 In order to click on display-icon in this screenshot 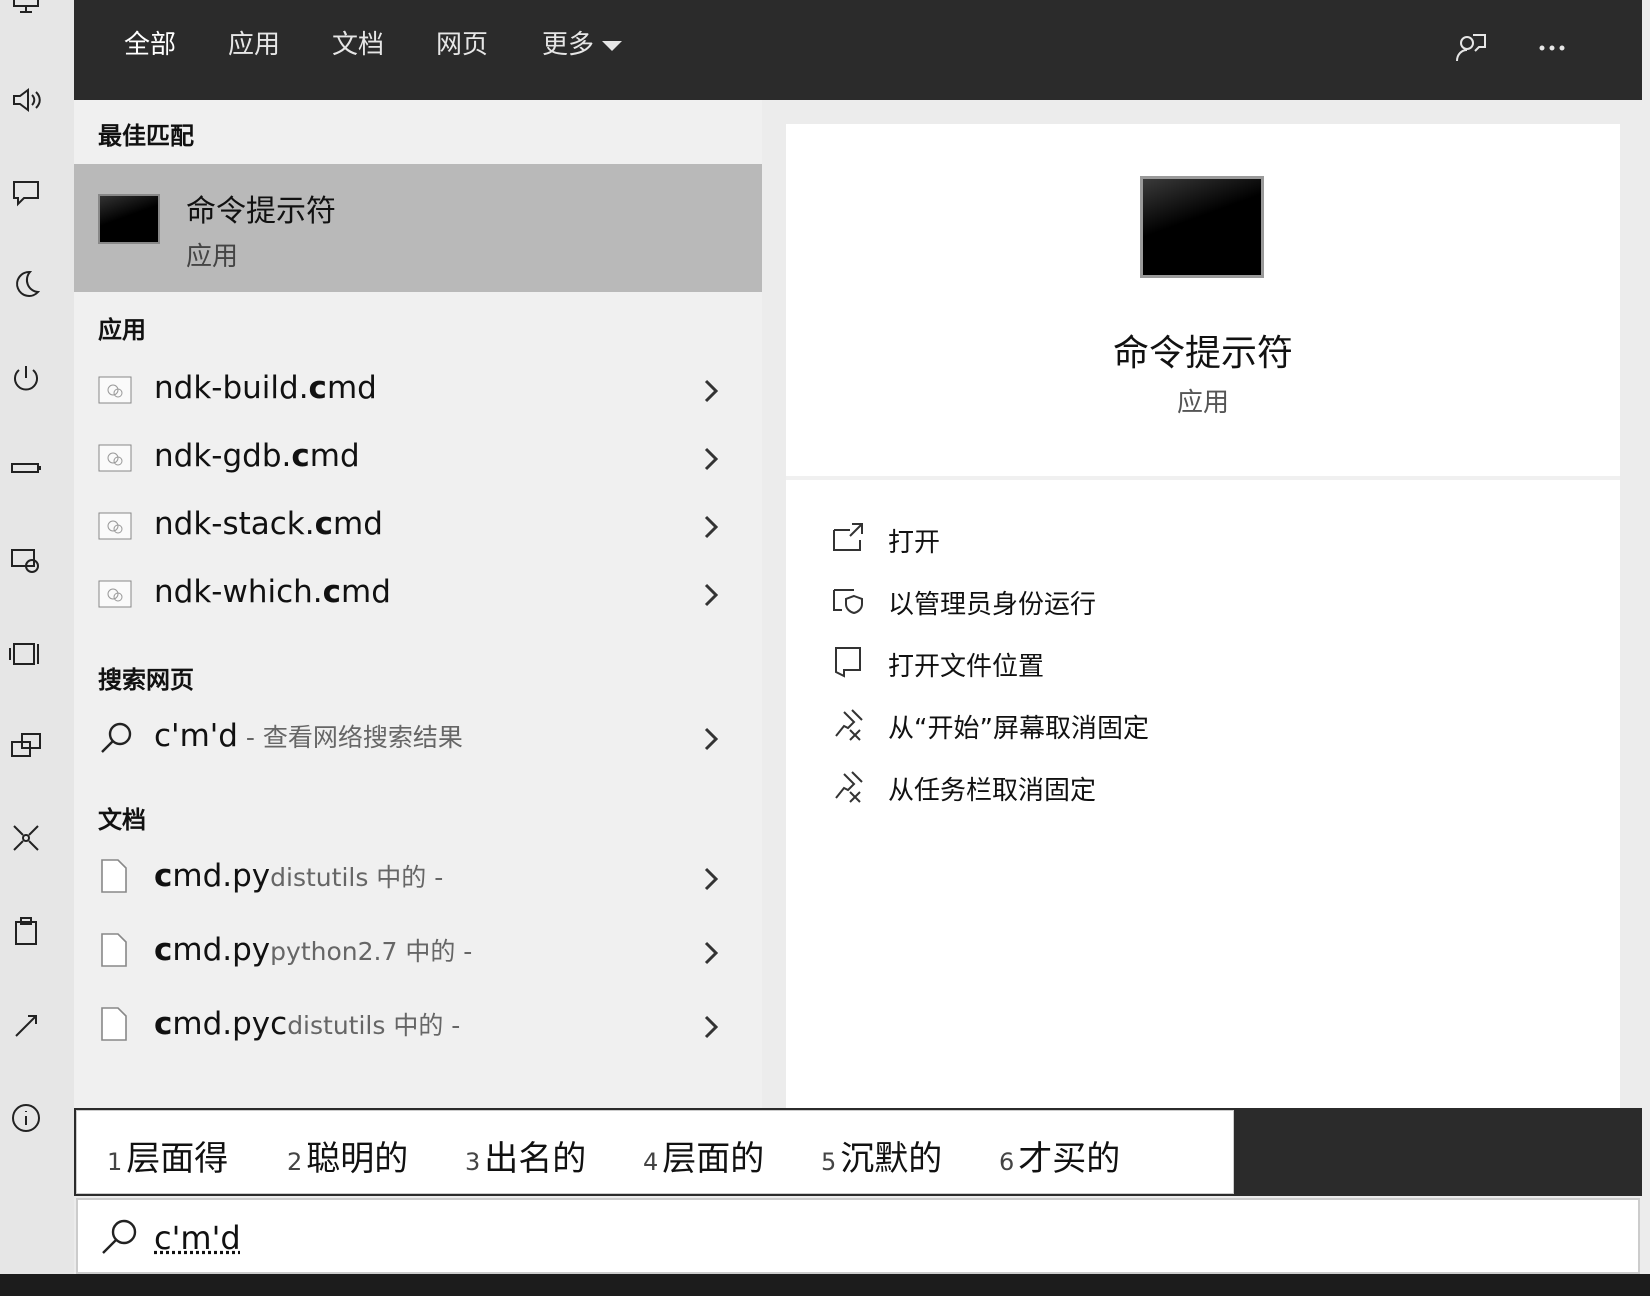, I will do `click(26, 13)`.